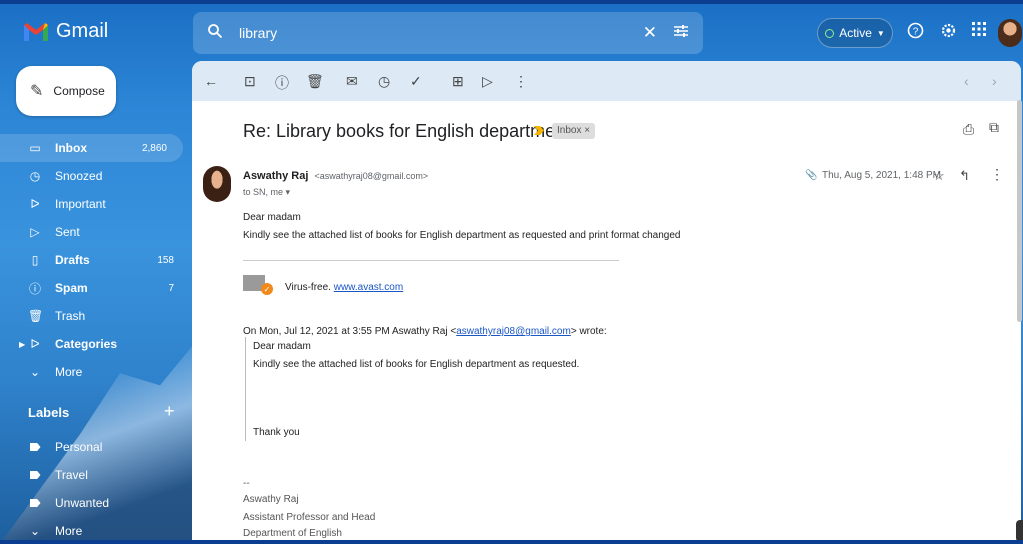  Describe the element at coordinates (431, 260) in the screenshot. I see `divider` at that location.